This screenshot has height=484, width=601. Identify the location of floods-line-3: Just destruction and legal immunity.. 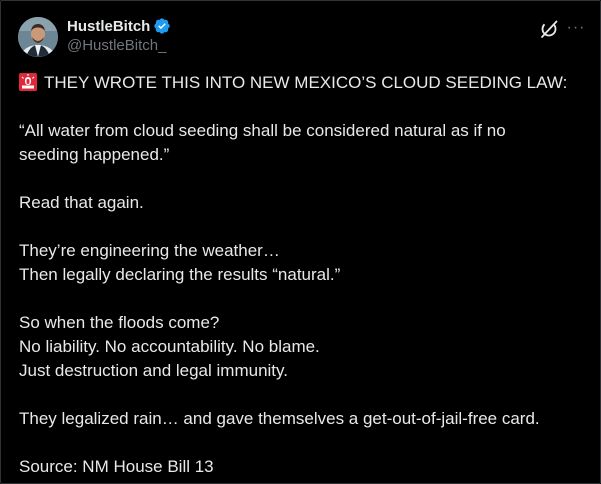
(153, 370).